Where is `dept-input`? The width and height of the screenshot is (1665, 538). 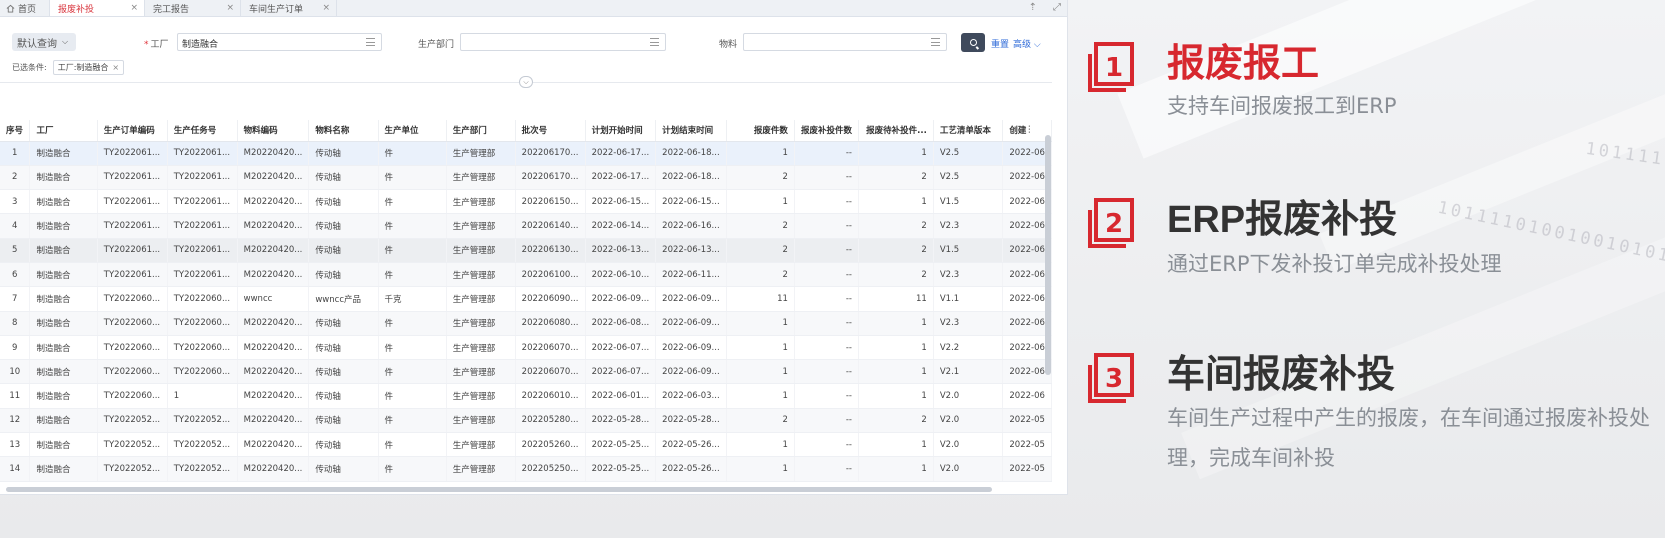 dept-input is located at coordinates (563, 42).